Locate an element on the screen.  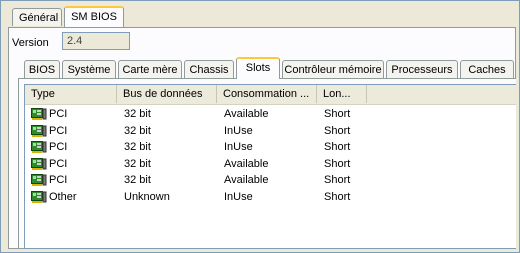
cell-bus: Unknown is located at coordinates (147, 196).